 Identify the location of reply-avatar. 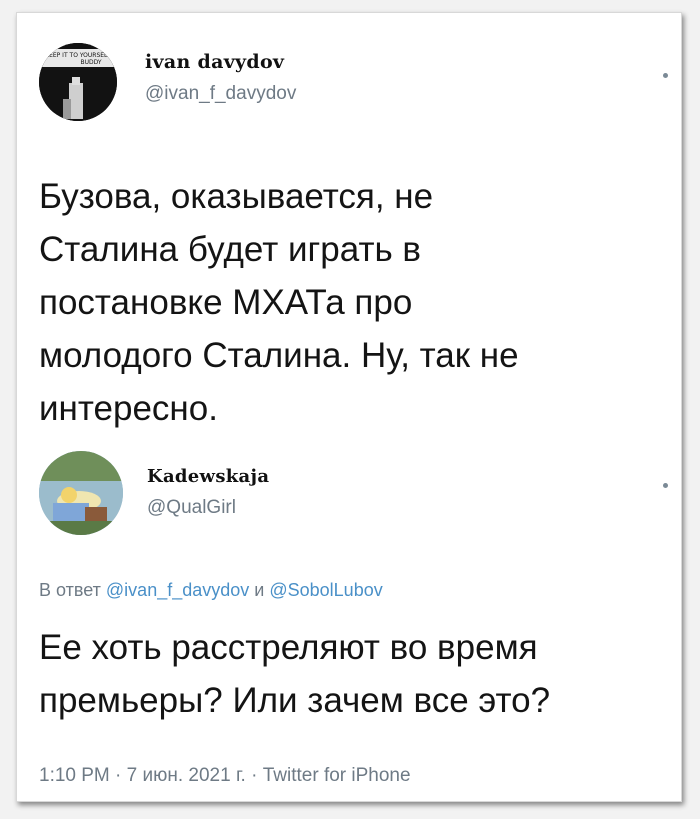
(81, 493).